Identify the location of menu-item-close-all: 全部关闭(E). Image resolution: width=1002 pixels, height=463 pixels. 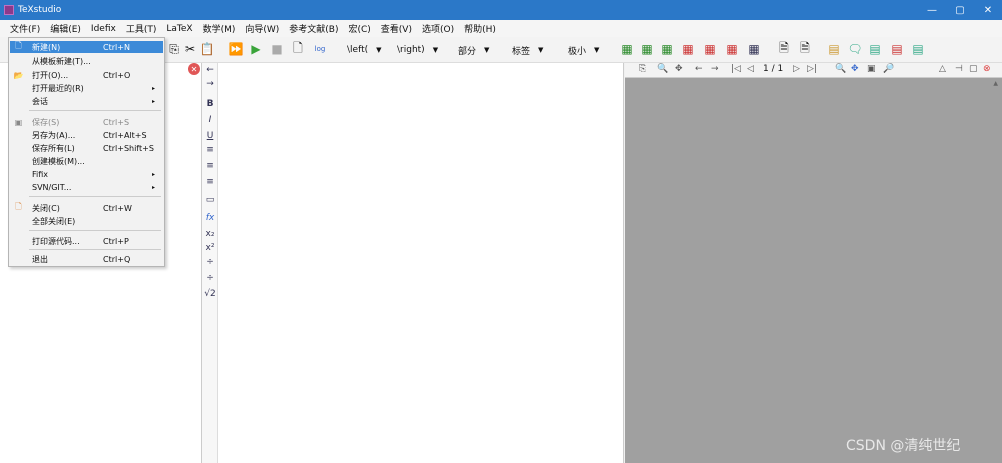
(86, 221).